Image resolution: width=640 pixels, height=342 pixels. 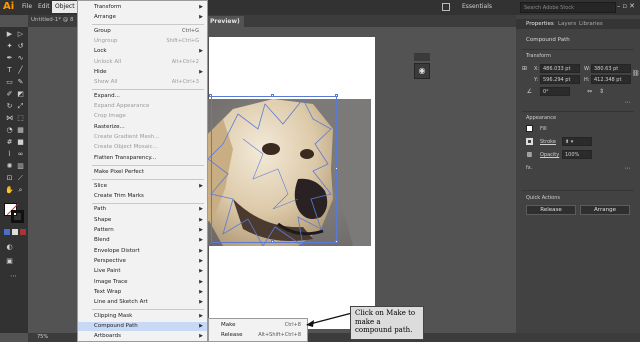 I want to click on width-tool-icon: ⋈, so click(x=9, y=118).